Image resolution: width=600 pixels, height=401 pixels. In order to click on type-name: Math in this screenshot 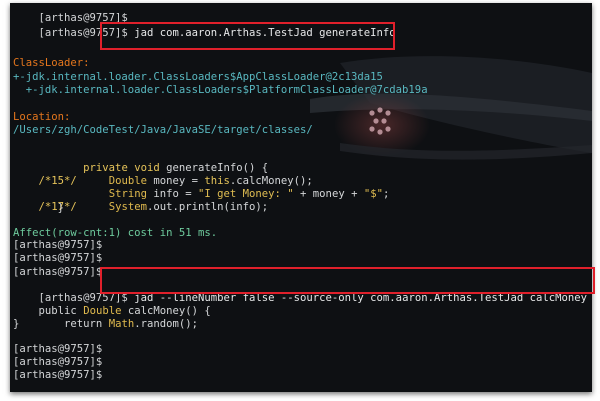, I will do `click(121, 324)`.